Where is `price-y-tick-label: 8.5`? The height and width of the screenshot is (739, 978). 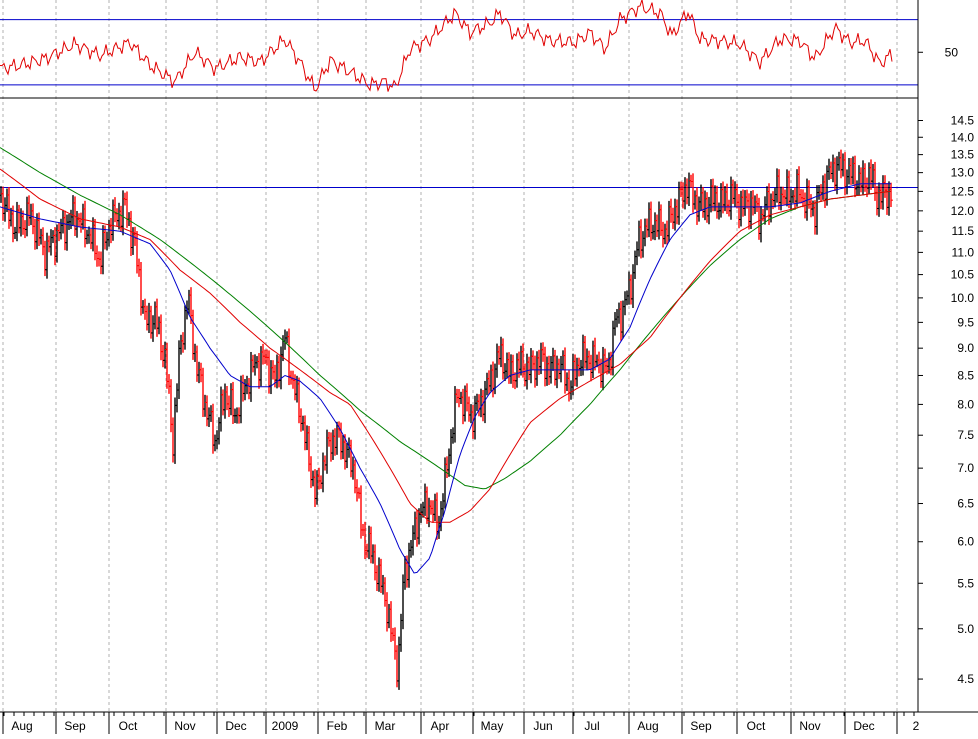 price-y-tick-label: 8.5 is located at coordinates (965, 375).